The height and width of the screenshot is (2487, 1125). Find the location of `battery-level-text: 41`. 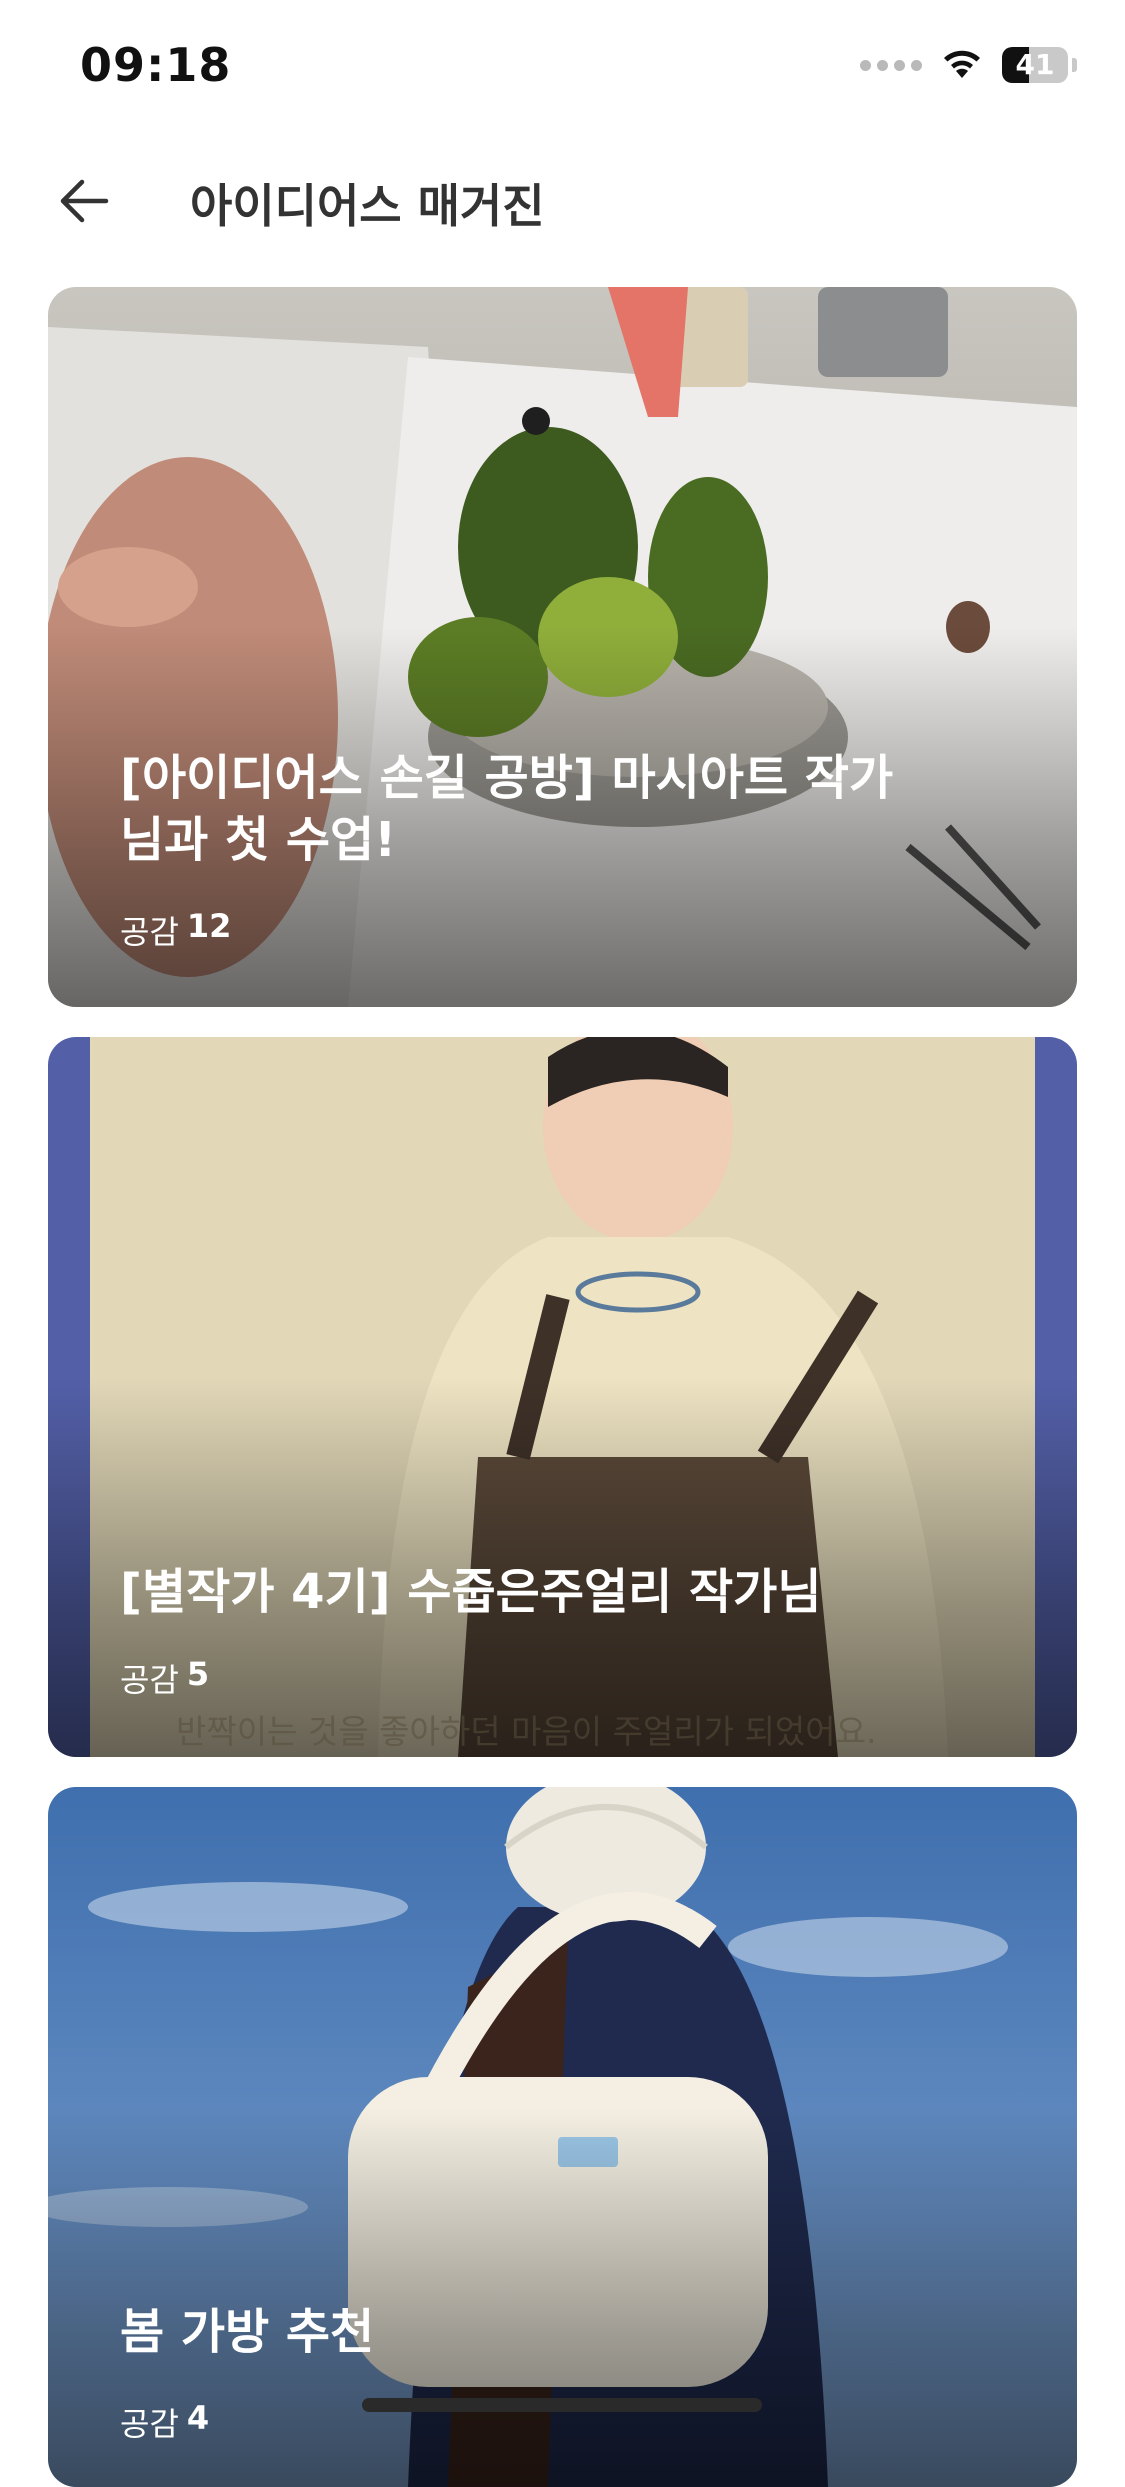

battery-level-text: 41 is located at coordinates (1035, 64).